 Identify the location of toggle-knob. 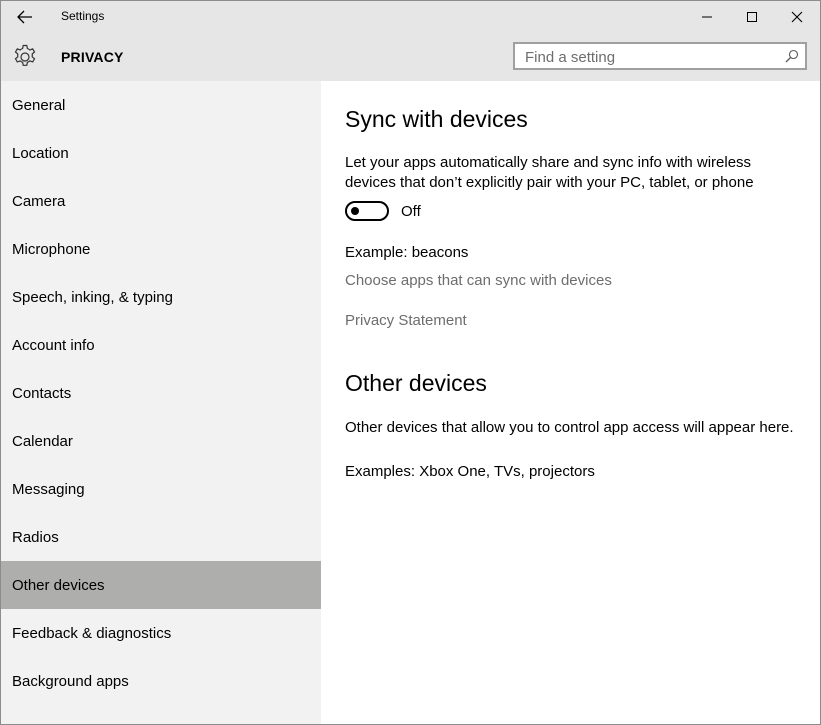
(355, 211).